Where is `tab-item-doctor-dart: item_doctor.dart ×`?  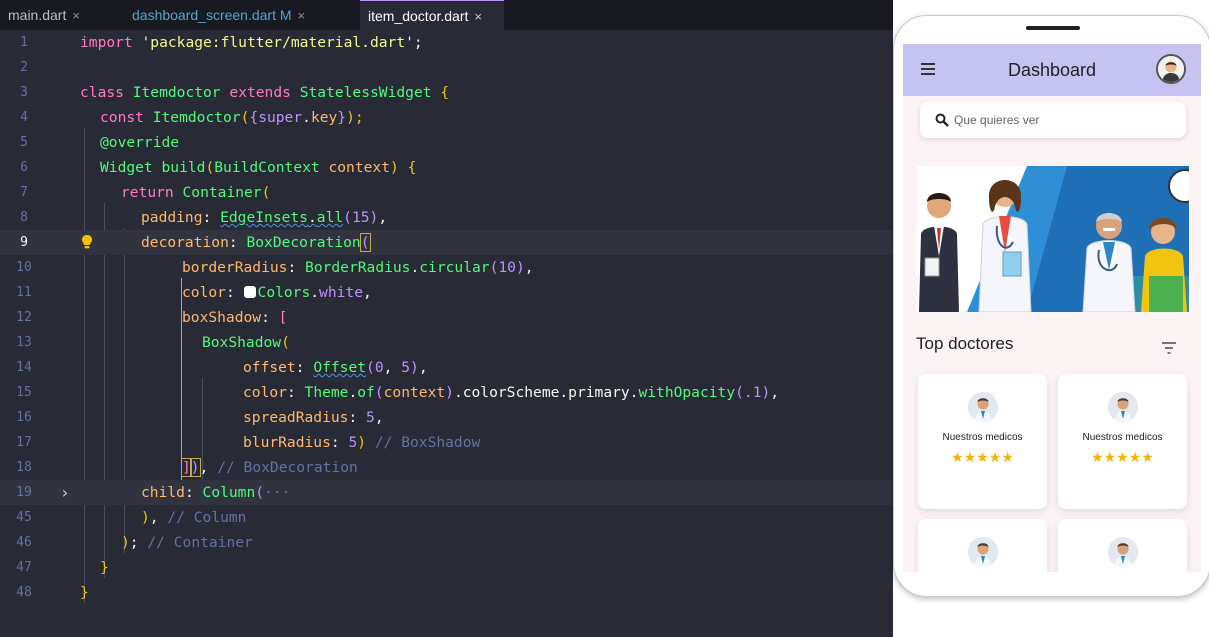 tab-item-doctor-dart: item_doctor.dart × is located at coordinates (432, 15).